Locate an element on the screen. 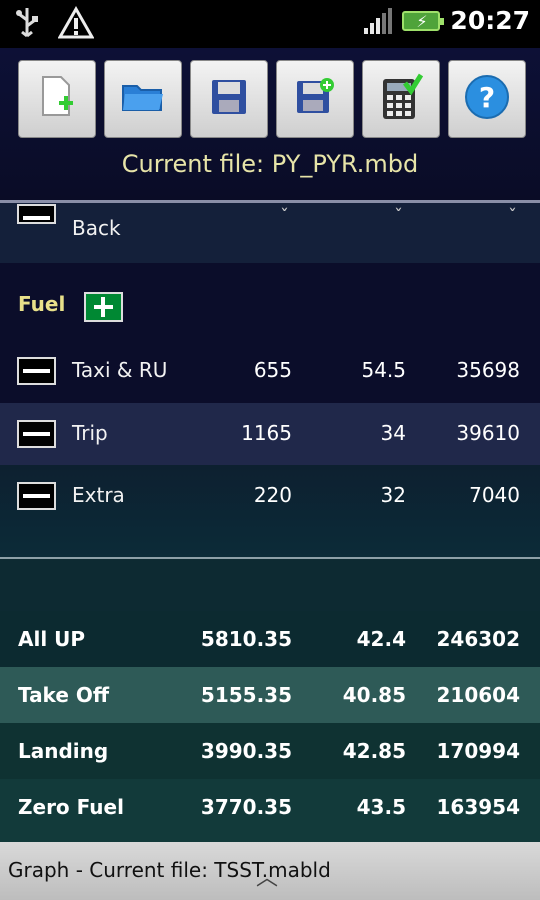 This screenshot has height=900, width=540. fuel-section-header: Fuel is located at coordinates (270, 307).